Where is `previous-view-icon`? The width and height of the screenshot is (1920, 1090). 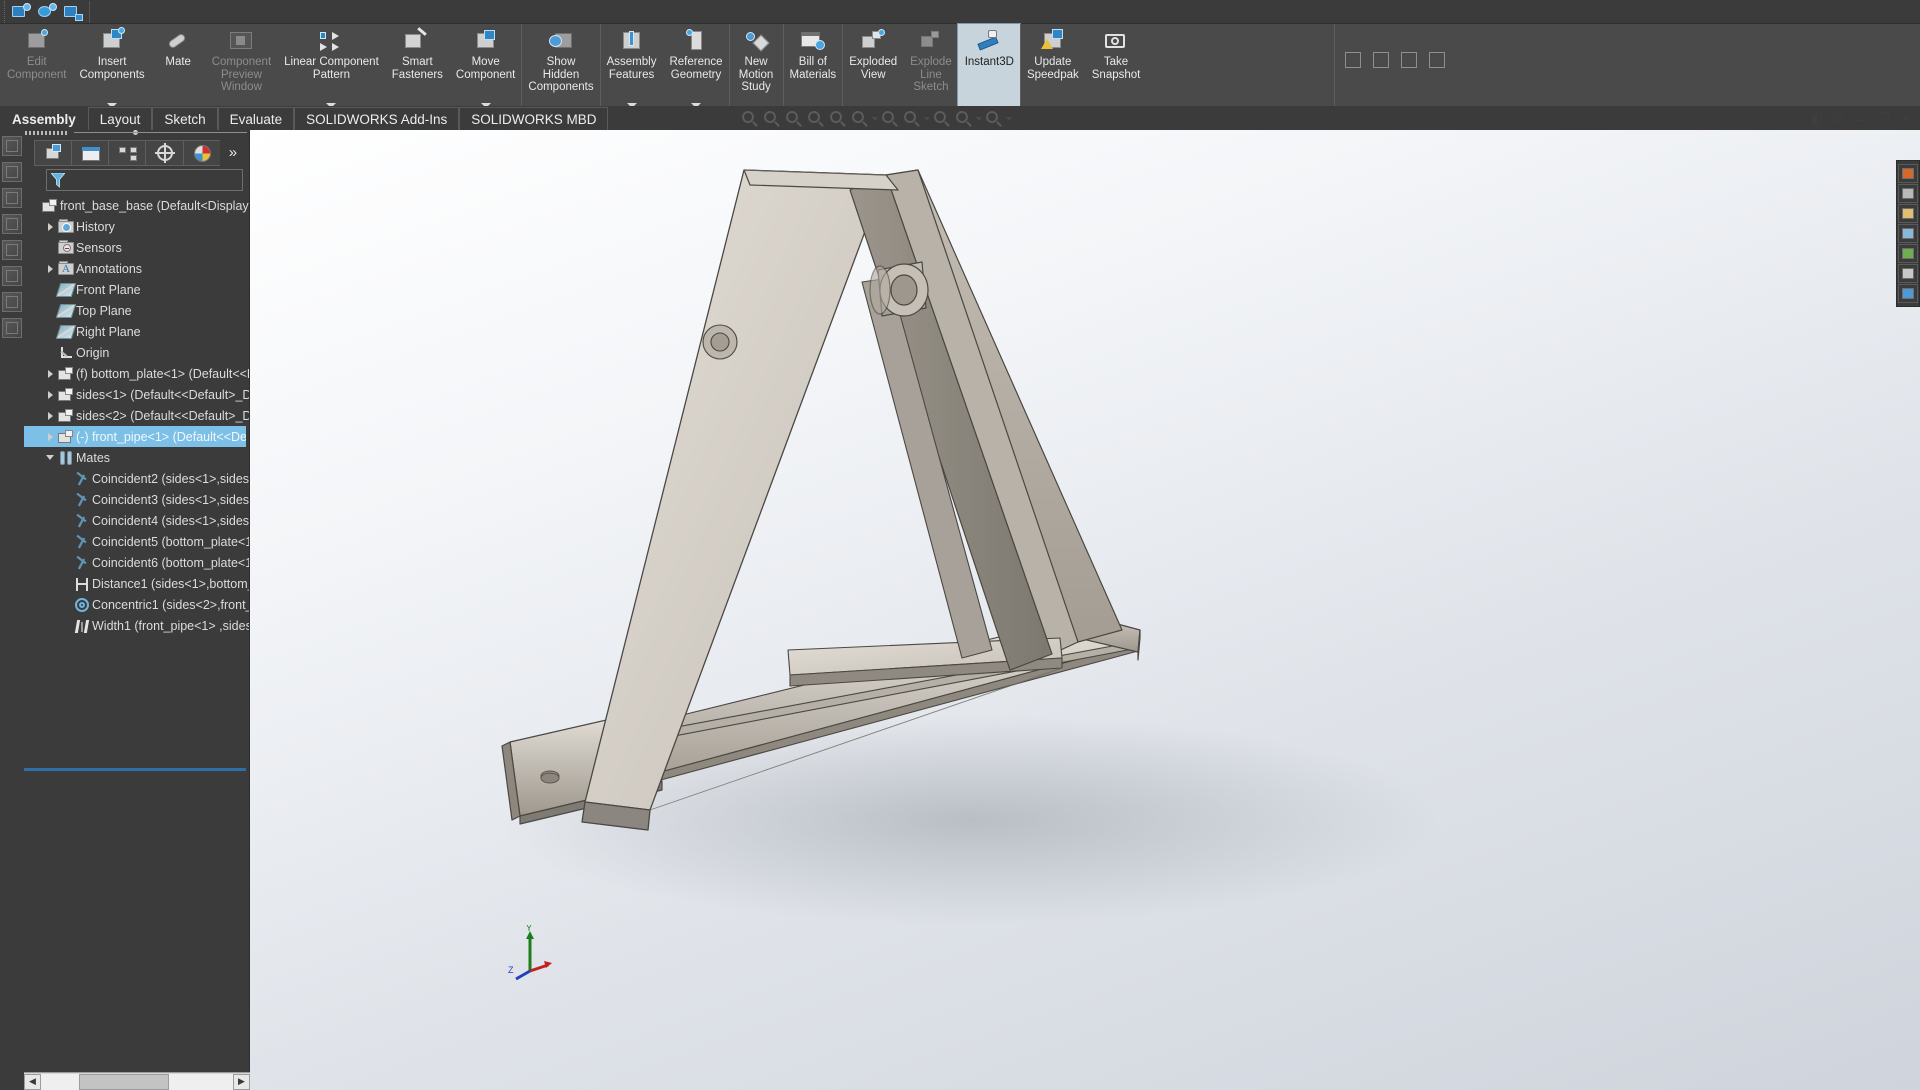 previous-view-icon is located at coordinates (794, 119).